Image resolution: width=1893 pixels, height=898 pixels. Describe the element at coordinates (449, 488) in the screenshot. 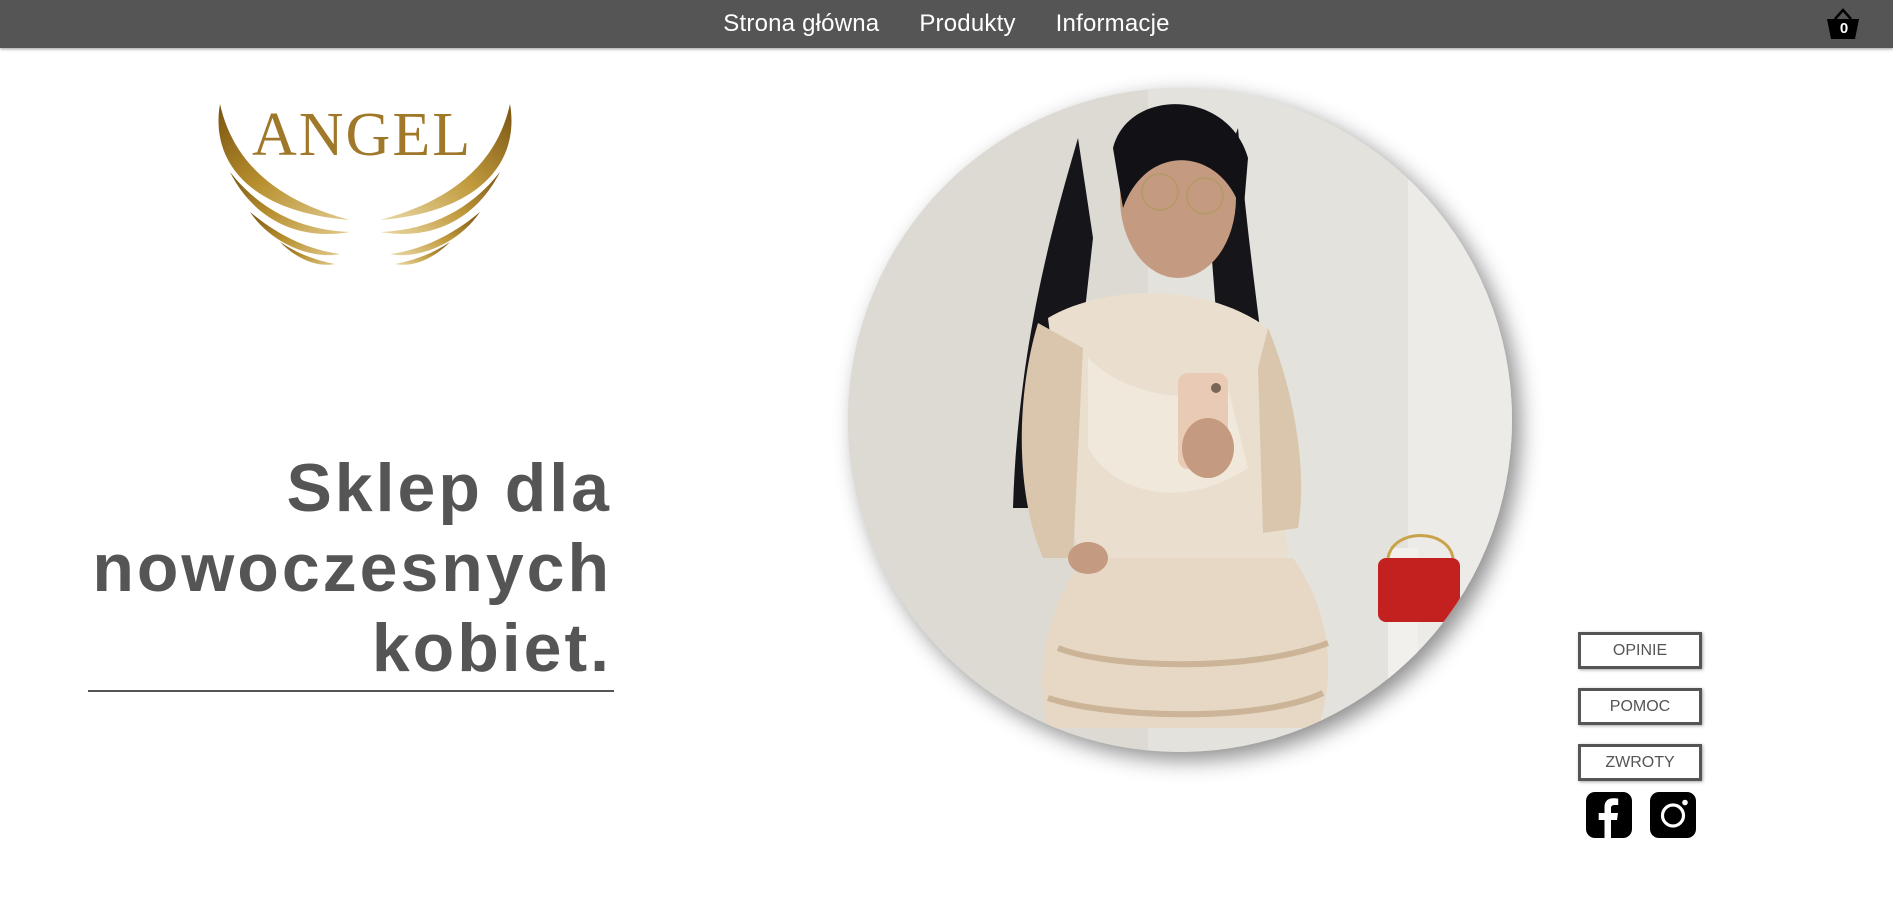

I see `headline-line-1: Sklep dla` at that location.